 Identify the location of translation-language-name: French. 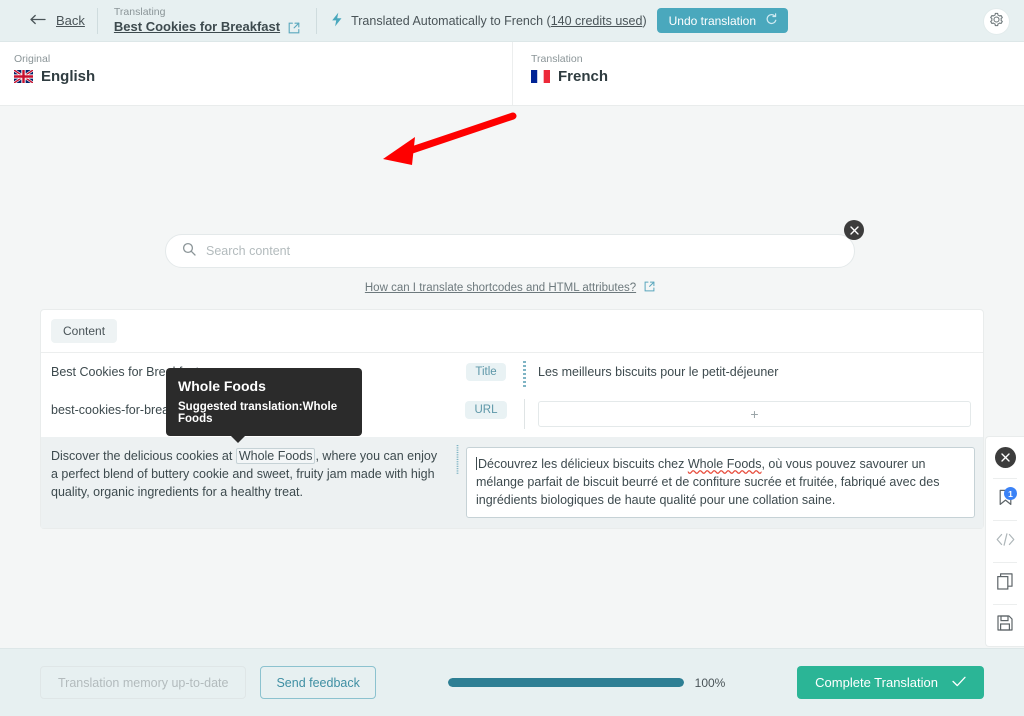
(583, 76).